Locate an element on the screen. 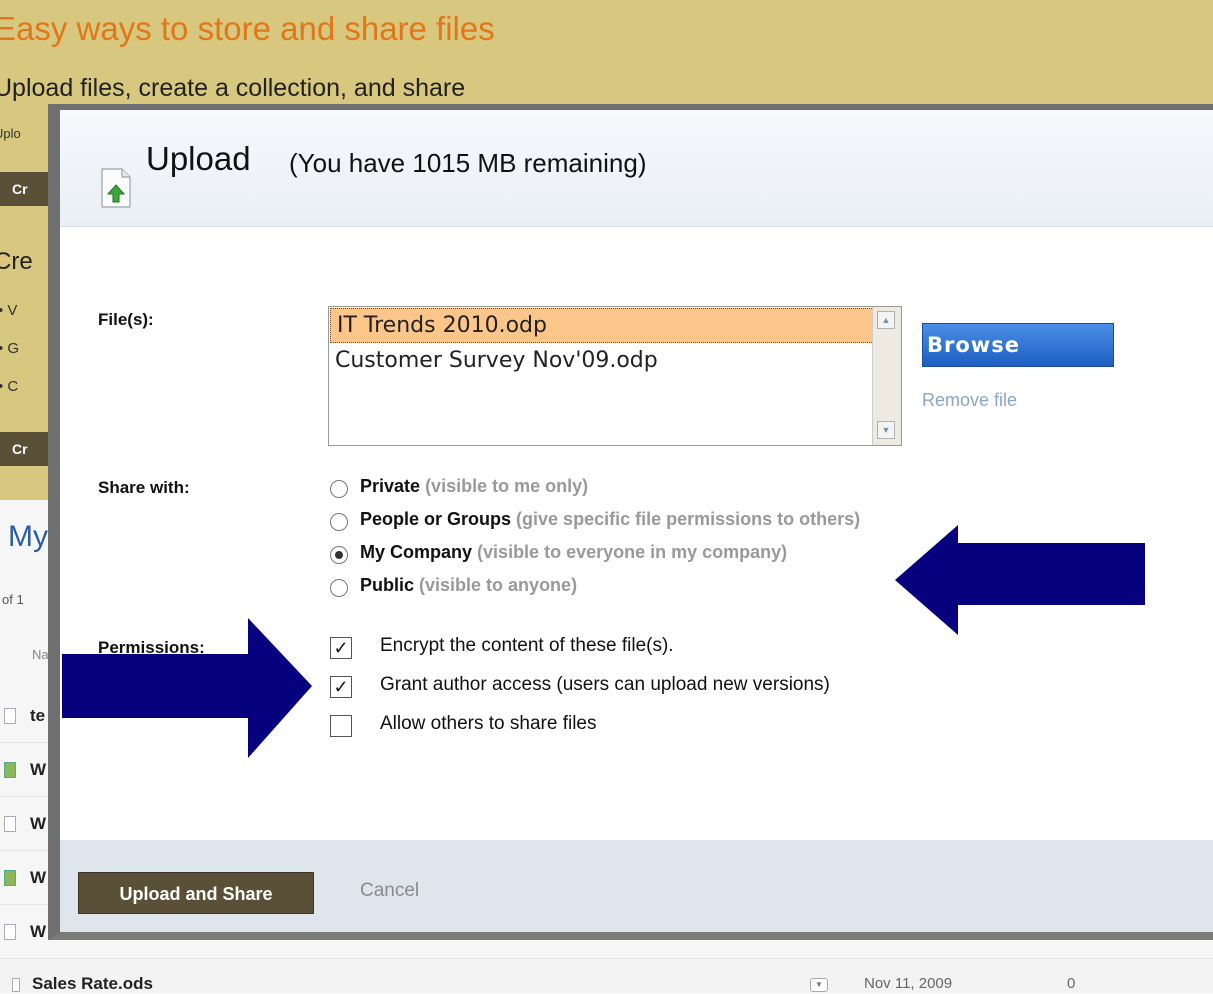 This screenshot has width=1213, height=994. scroll-down-icon: ▼ is located at coordinates (886, 430).